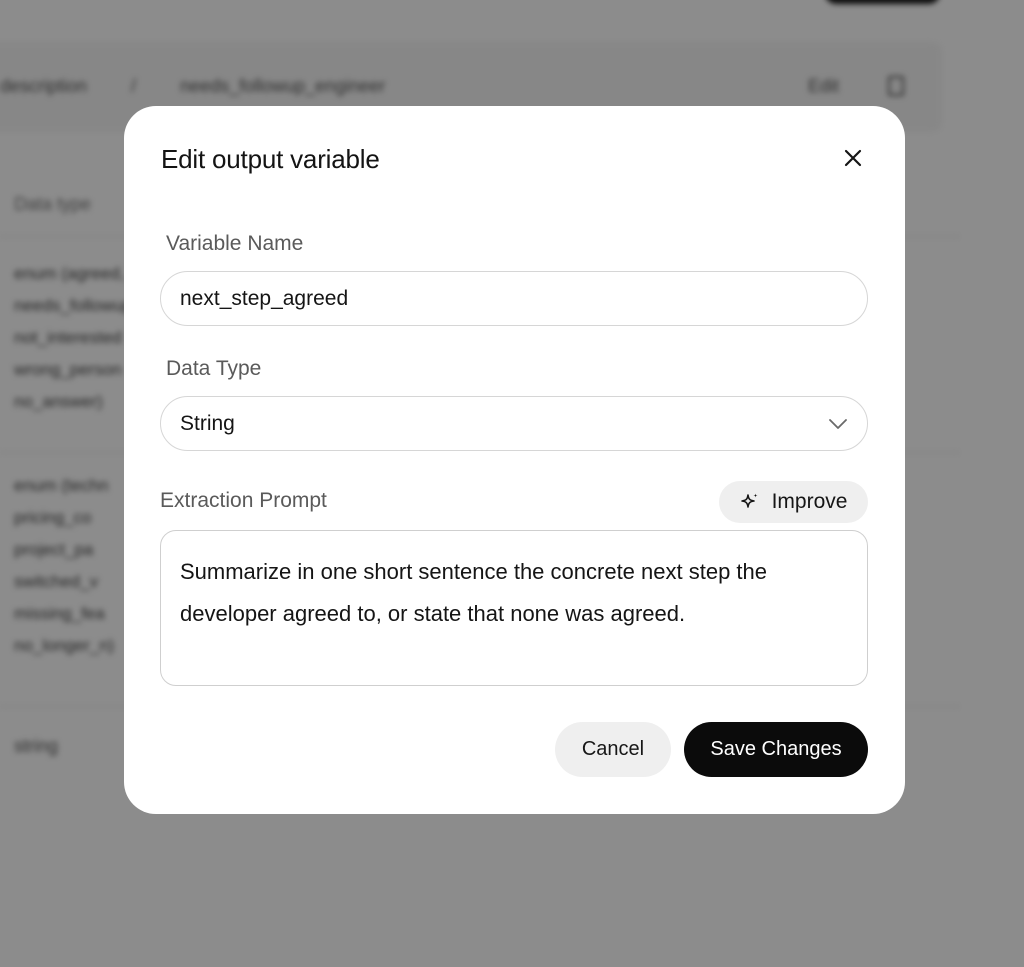 This screenshot has height=967, width=1024. Describe the element at coordinates (613, 749) in the screenshot. I see `cancel-button: Cancel` at that location.